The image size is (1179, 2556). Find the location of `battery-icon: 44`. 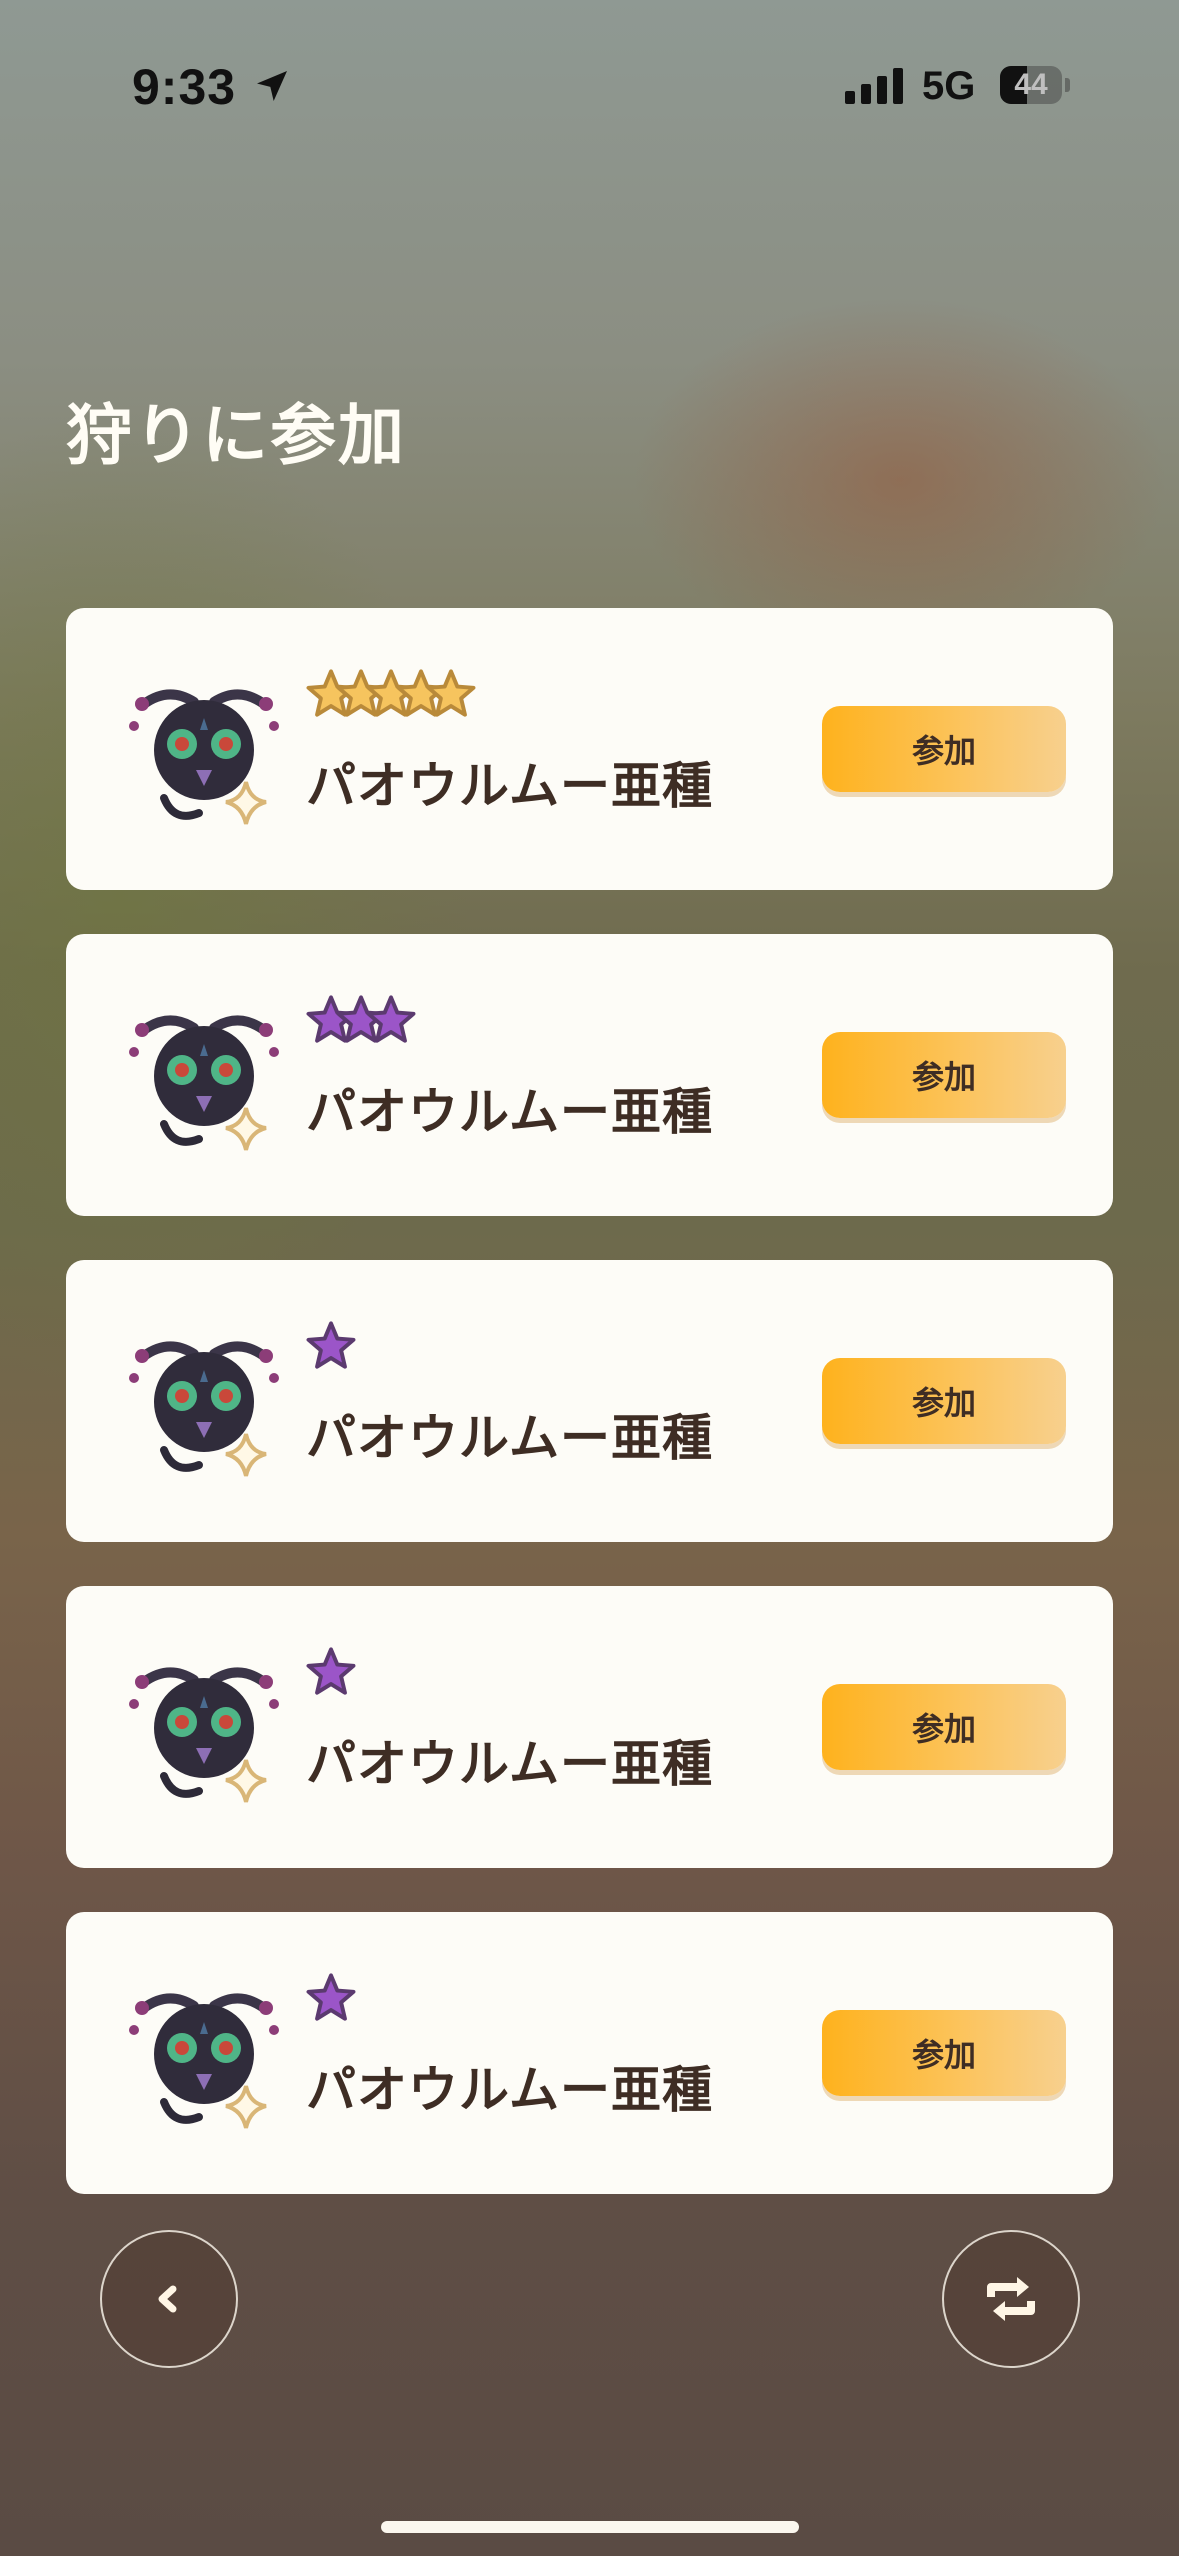

battery-icon: 44 is located at coordinates (1036, 85).